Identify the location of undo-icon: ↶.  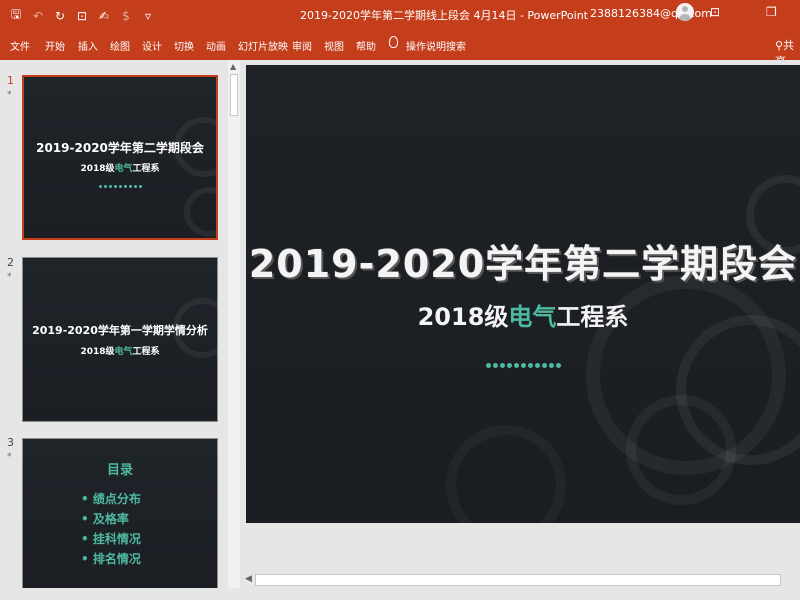
(38, 16).